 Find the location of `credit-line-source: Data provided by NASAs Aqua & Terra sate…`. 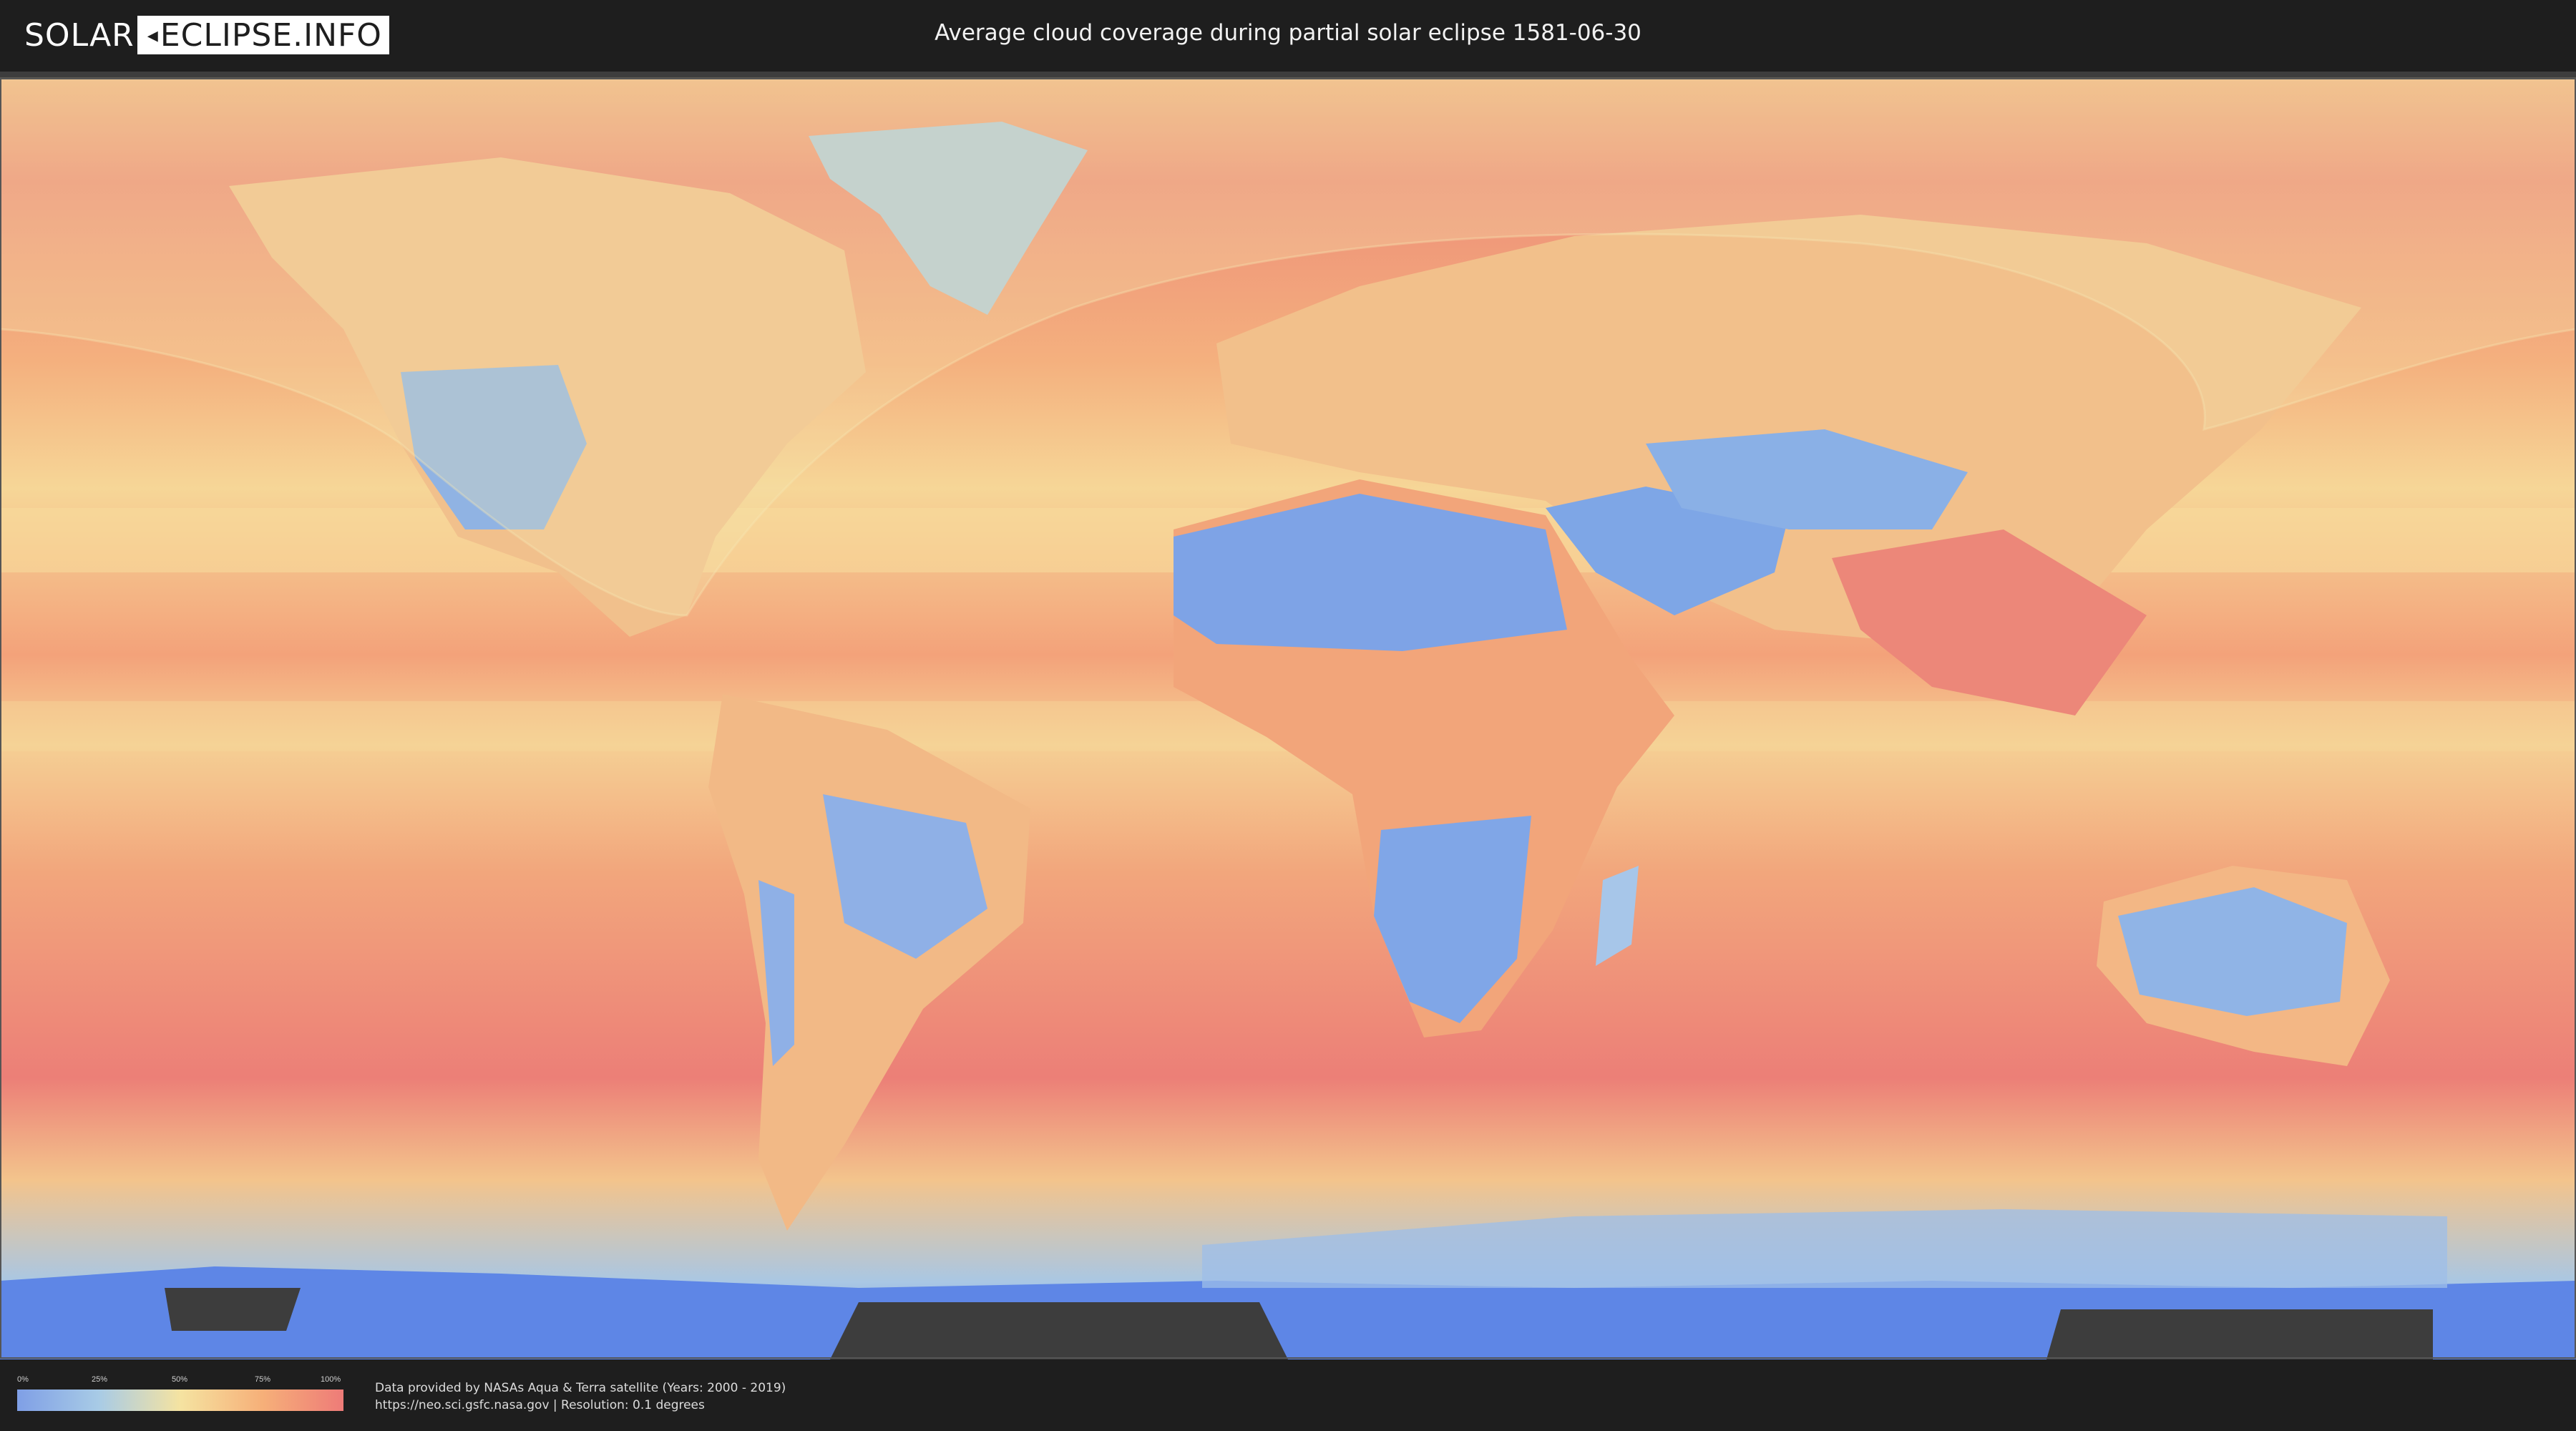

credit-line-source: Data provided by NASAs Aqua & Terra sate… is located at coordinates (580, 1388).